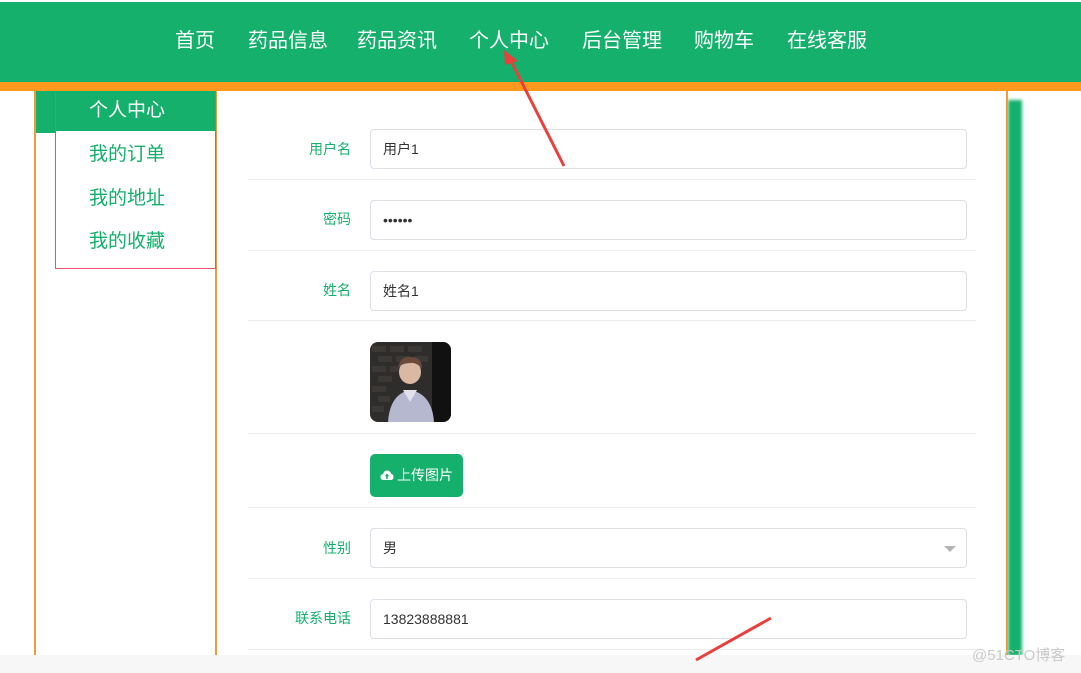 This screenshot has height=673, width=1081. Describe the element at coordinates (135, 242) in the screenshot. I see `sidebar-item-my-favorites: 我的收藏` at that location.